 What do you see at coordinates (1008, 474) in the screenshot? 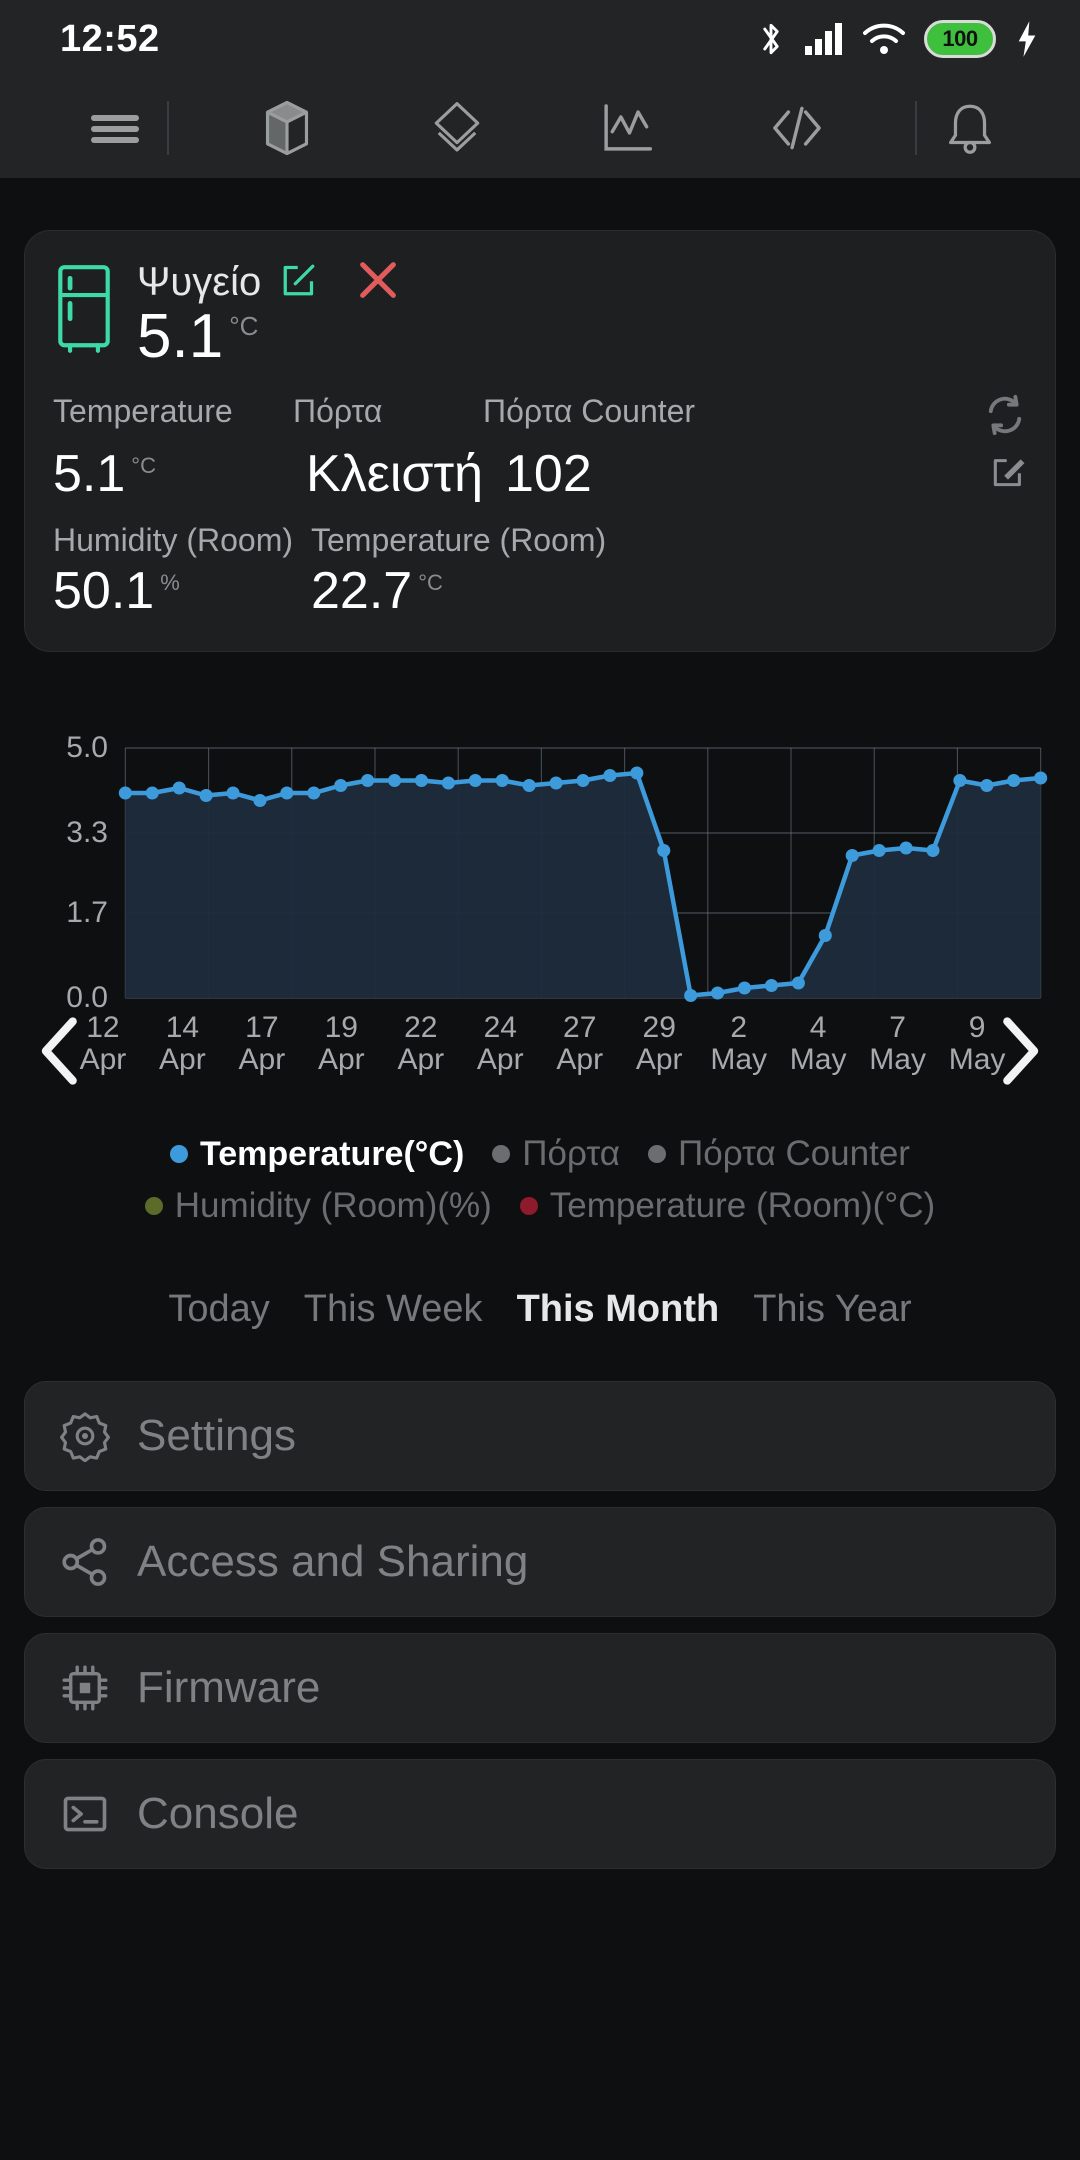
I see `counter-edit-icon` at bounding box center [1008, 474].